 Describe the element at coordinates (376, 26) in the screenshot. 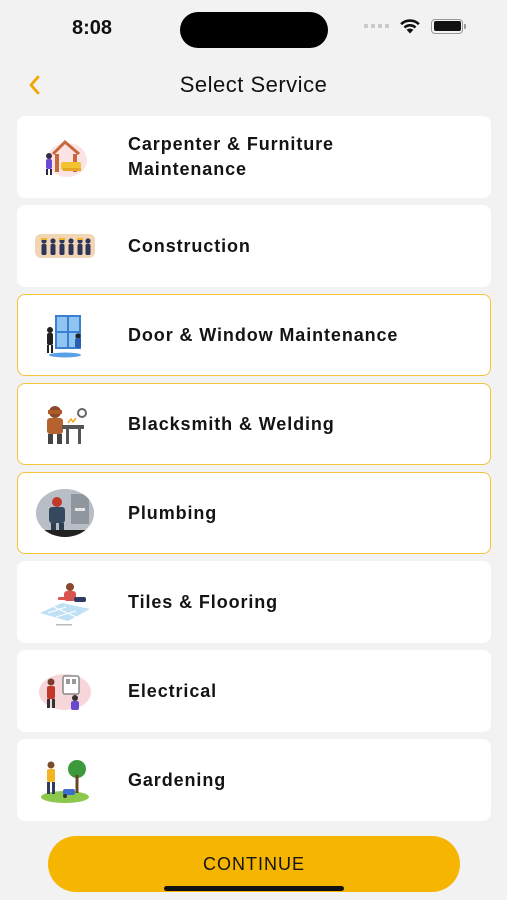

I see `cellular-signal-icon` at that location.